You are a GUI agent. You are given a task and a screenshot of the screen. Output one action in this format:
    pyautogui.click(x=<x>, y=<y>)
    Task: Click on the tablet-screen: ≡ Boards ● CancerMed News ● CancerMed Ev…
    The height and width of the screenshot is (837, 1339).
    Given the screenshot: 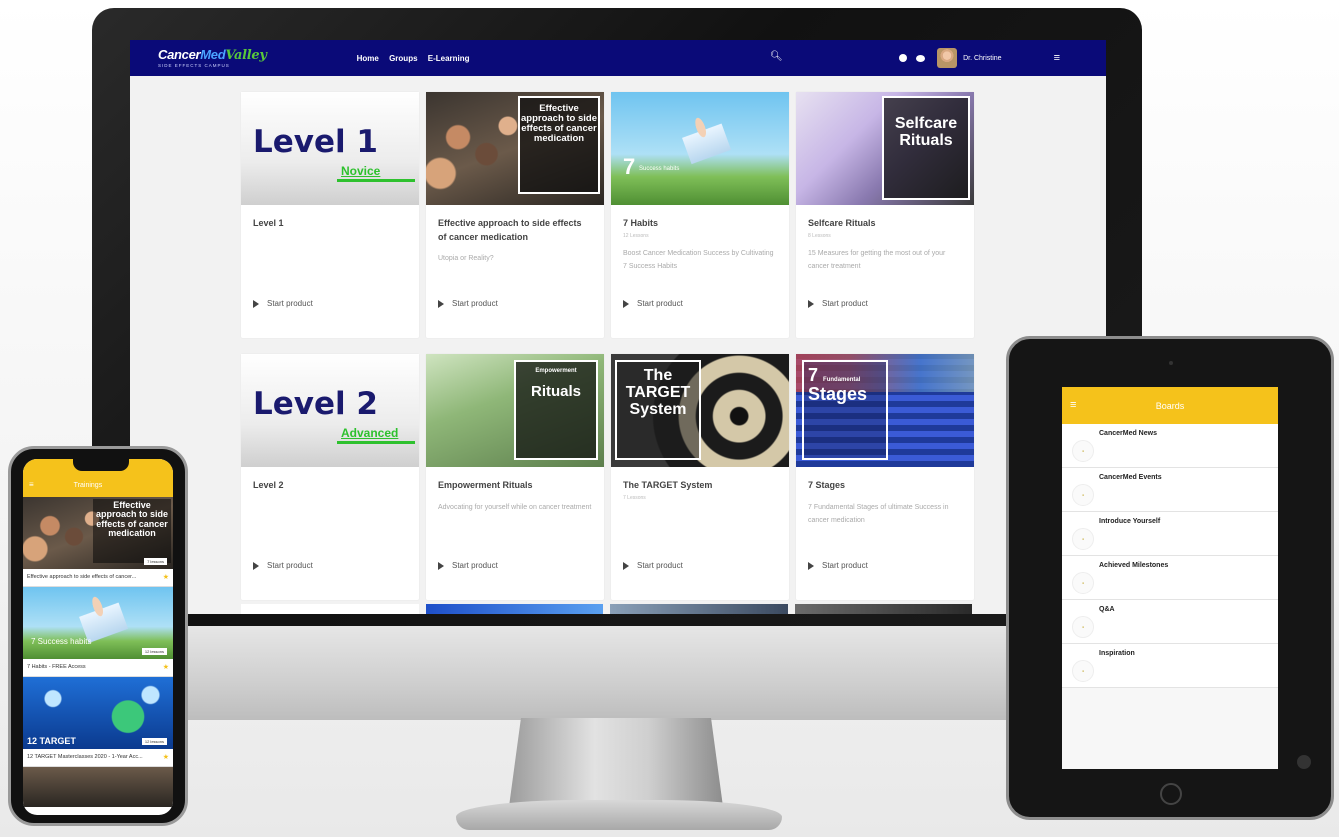 What is the action you would take?
    pyautogui.click(x=1170, y=578)
    